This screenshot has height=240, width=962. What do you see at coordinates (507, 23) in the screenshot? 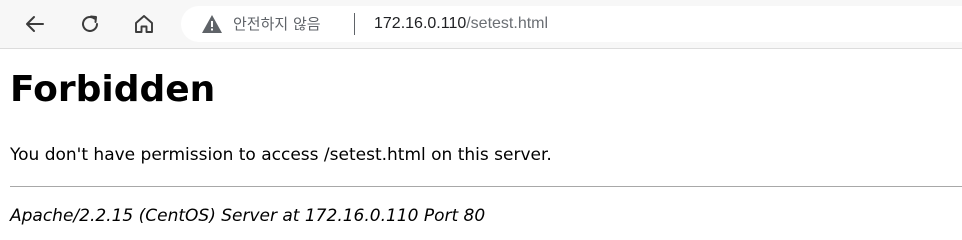
I see `url-path: /setest.html` at bounding box center [507, 23].